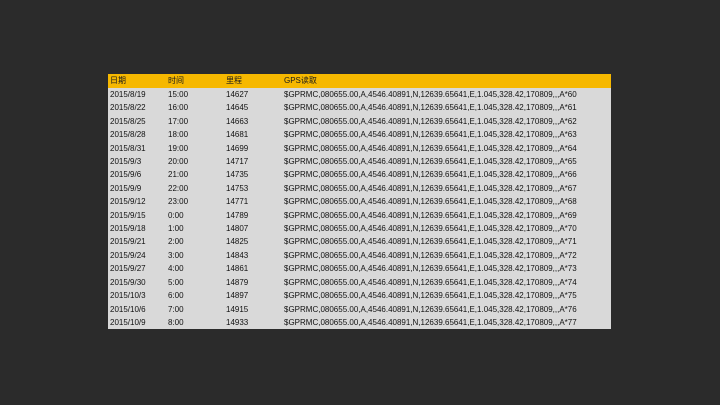 The height and width of the screenshot is (405, 720). Describe the element at coordinates (195, 309) in the screenshot. I see `cell-time: 7:00` at that location.